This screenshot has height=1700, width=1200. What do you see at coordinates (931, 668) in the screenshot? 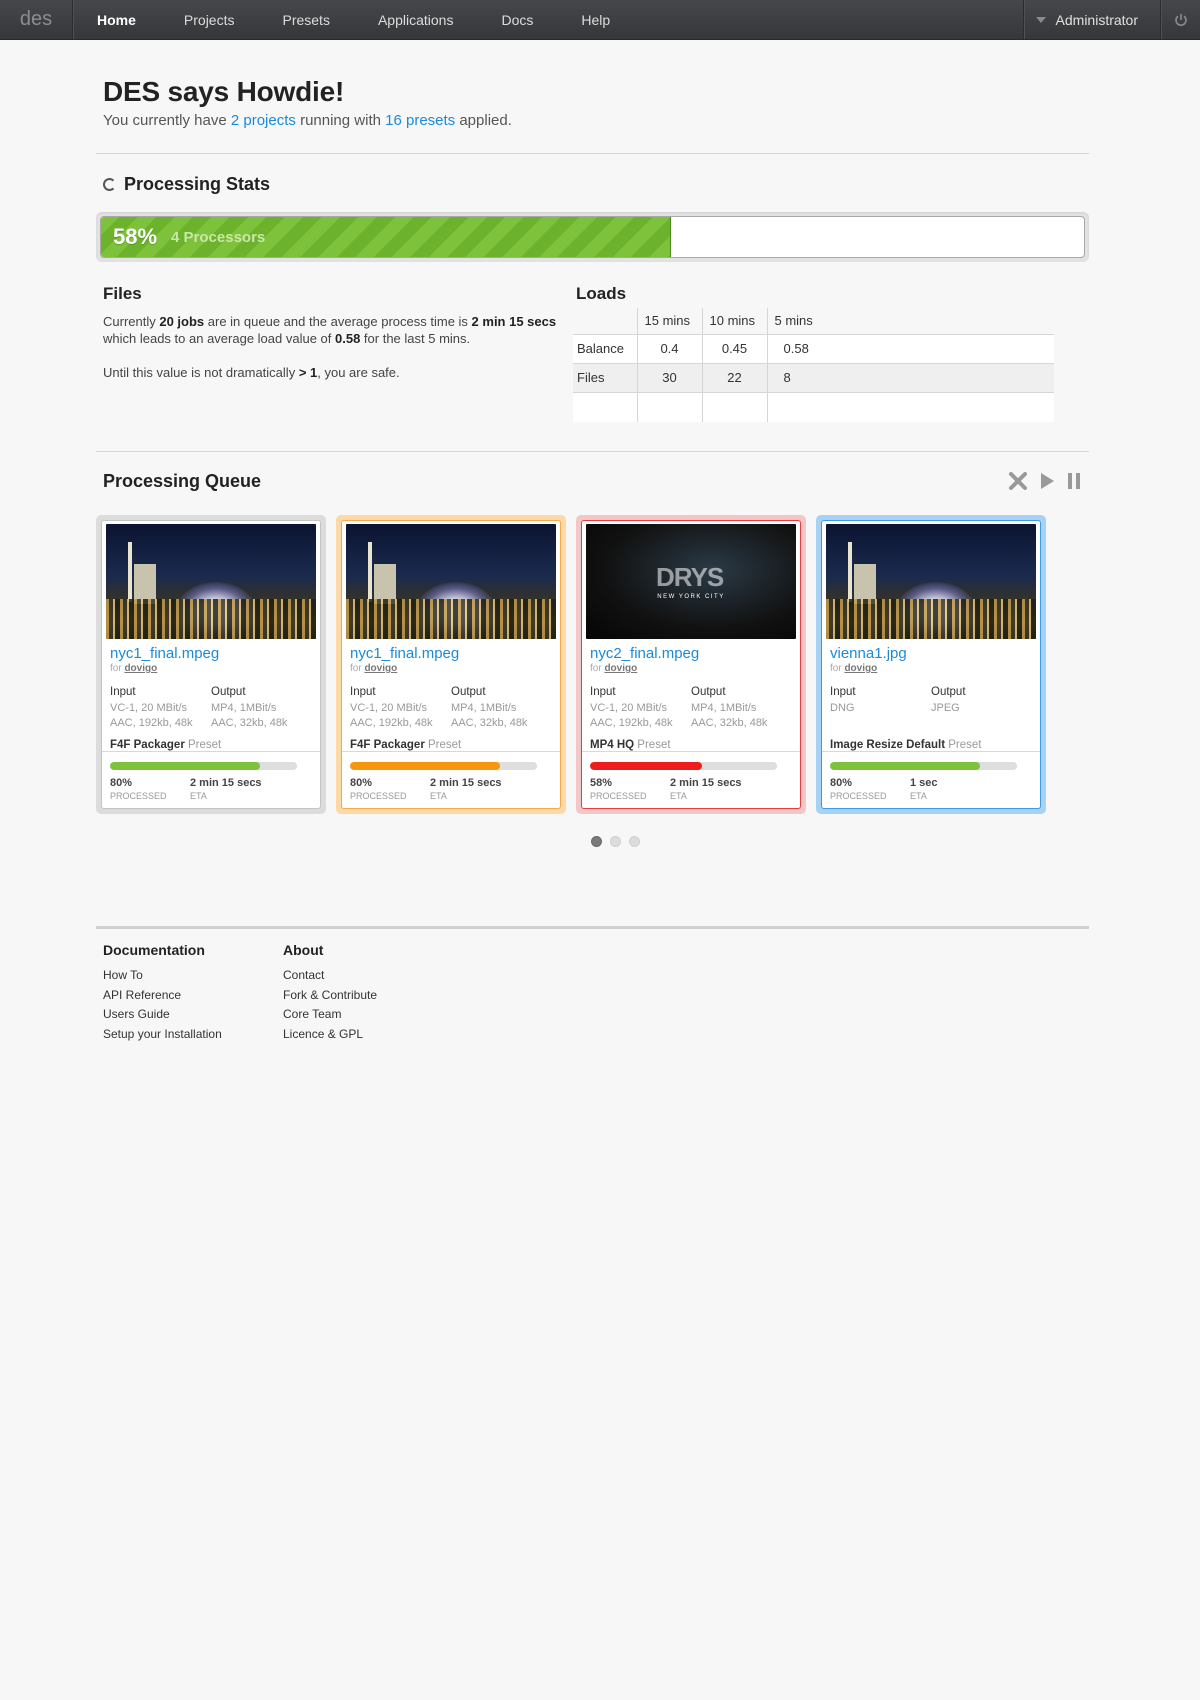
I see `job-owner: for dovigo` at bounding box center [931, 668].